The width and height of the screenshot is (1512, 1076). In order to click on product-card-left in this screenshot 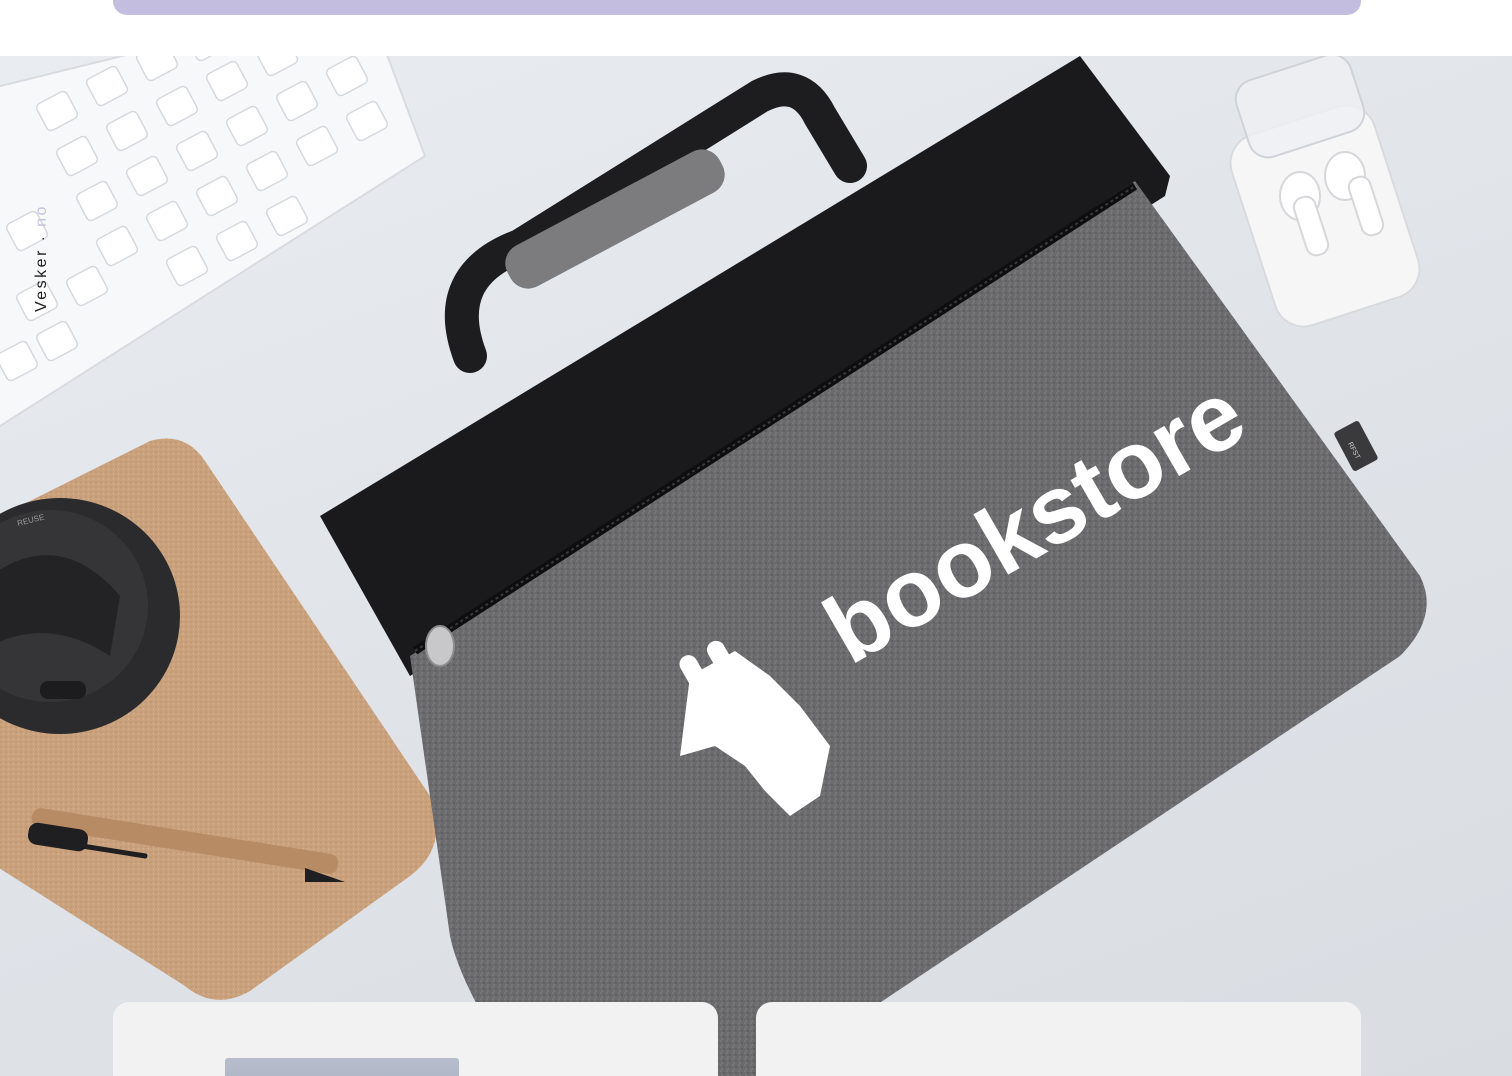, I will do `click(415, 1039)`.